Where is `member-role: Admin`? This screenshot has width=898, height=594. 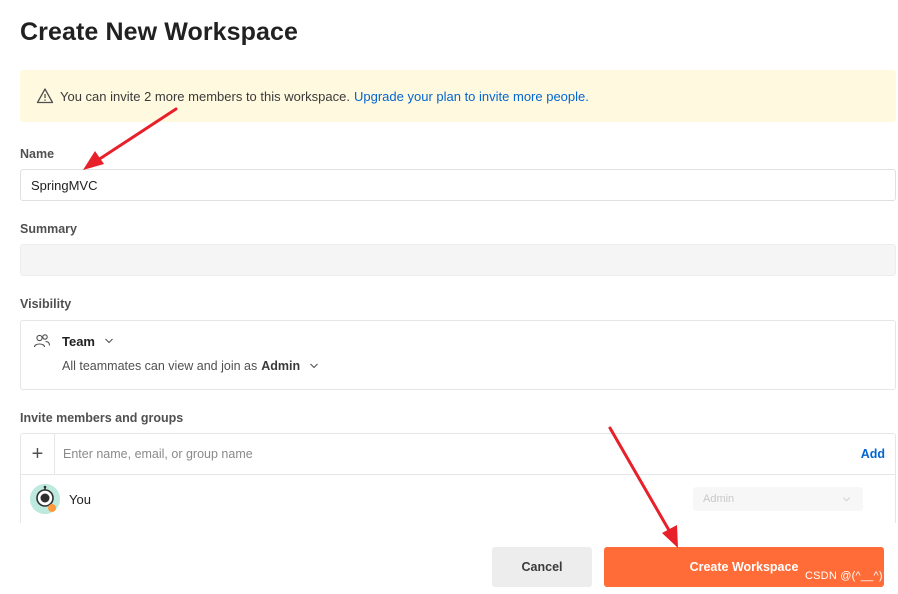
member-role: Admin is located at coordinates (719, 499).